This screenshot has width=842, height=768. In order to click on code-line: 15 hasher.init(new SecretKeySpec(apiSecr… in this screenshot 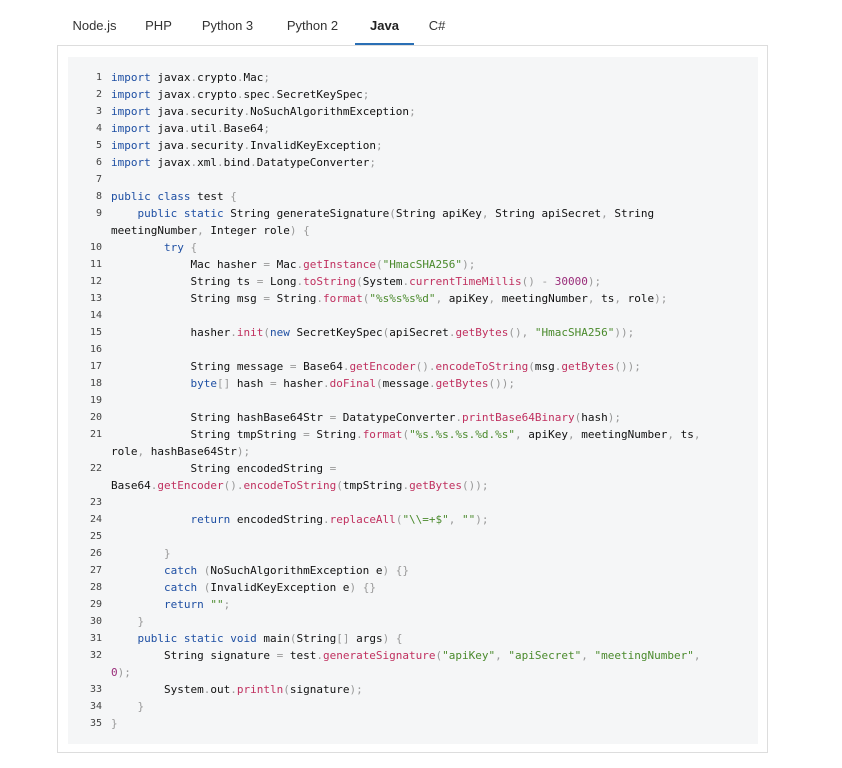, I will do `click(413, 332)`.